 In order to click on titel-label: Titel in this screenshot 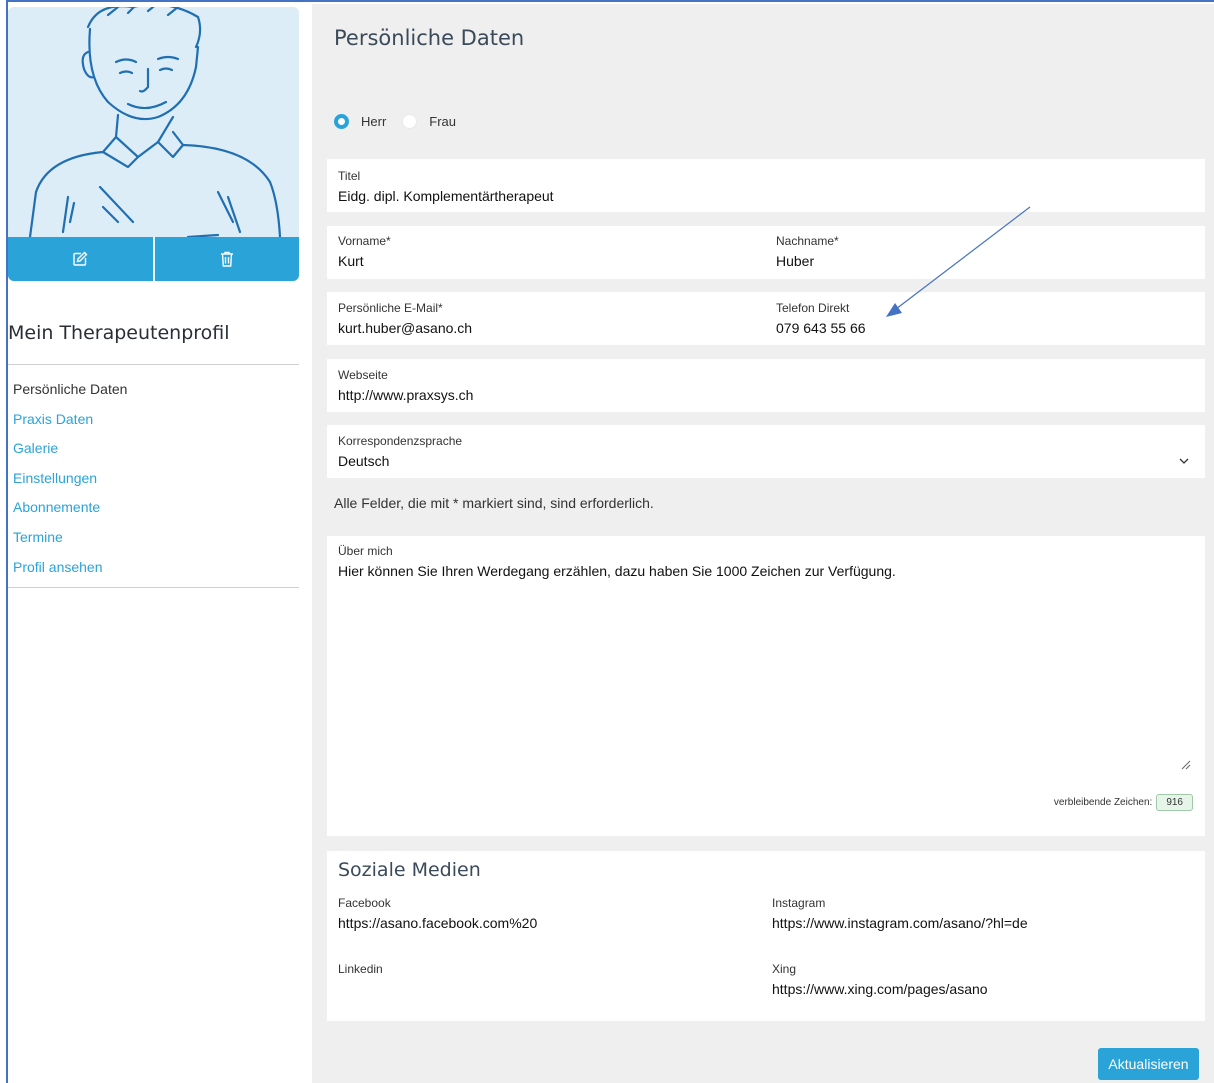, I will do `click(349, 176)`.